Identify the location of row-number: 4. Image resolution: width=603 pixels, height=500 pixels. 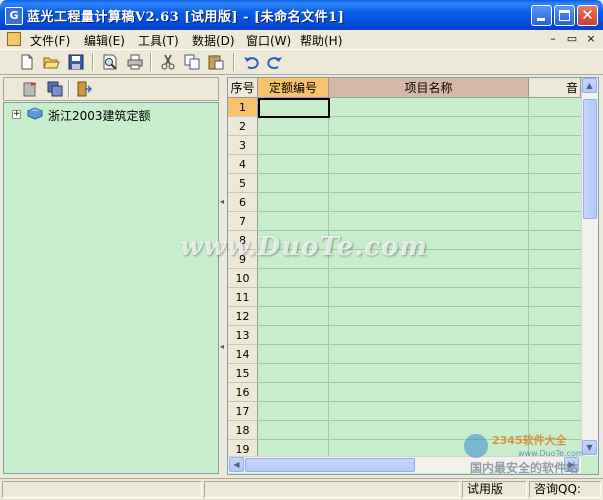
(243, 164).